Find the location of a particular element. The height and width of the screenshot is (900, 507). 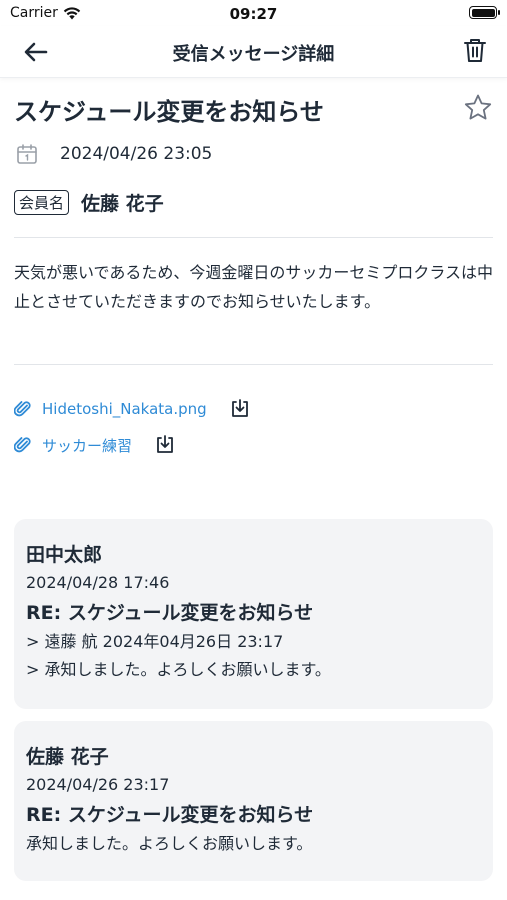

page-title: 受信メッセージ詳細 is located at coordinates (253, 54).